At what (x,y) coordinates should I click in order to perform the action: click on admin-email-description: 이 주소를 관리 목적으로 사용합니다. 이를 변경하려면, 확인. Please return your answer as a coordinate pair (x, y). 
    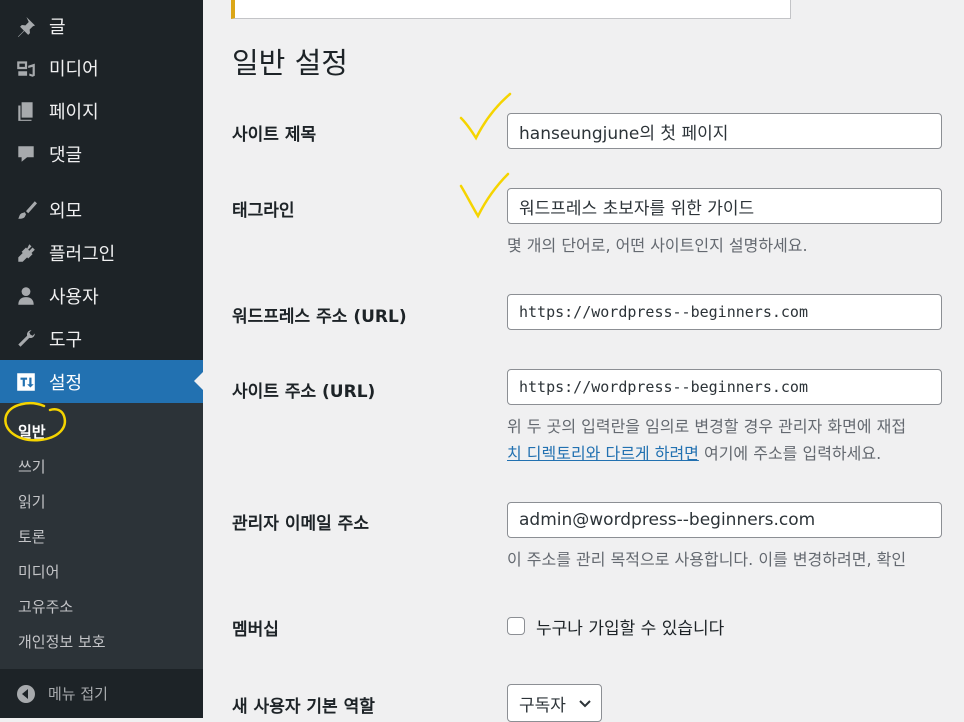
    Looking at the image, I should click on (707, 559).